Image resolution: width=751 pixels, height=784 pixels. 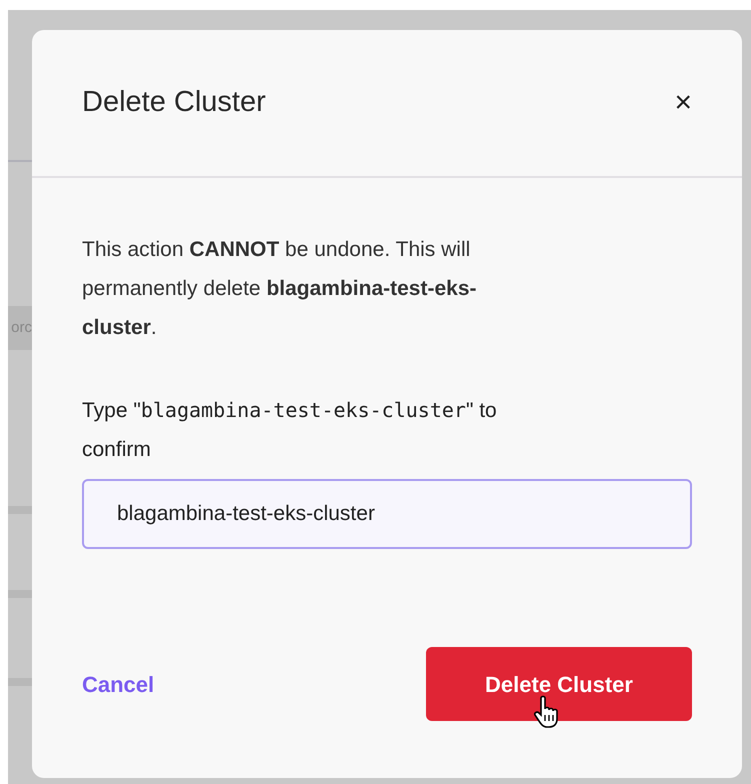 I want to click on confirm-input-field: blagambina-test-eks-cluster, so click(x=387, y=514).